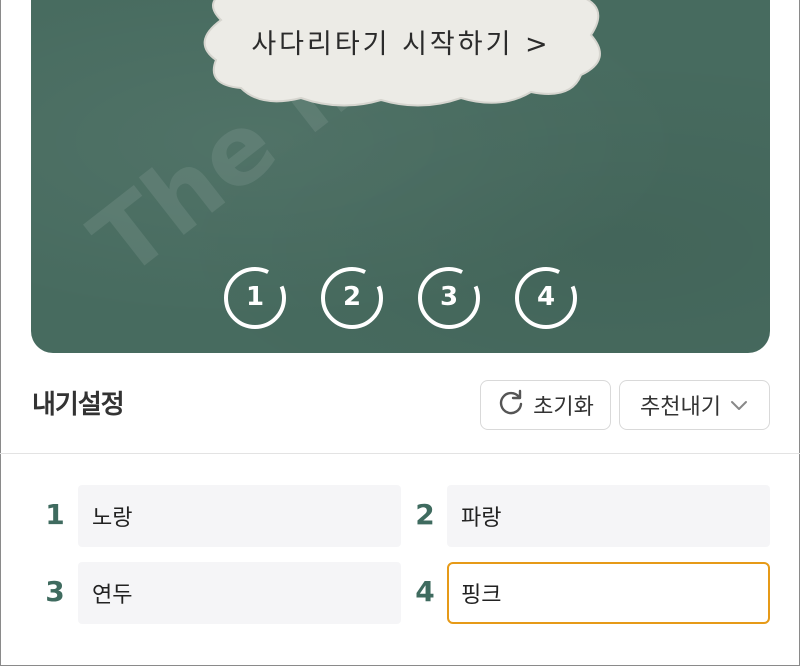  I want to click on player-number: 3, so click(449, 297).